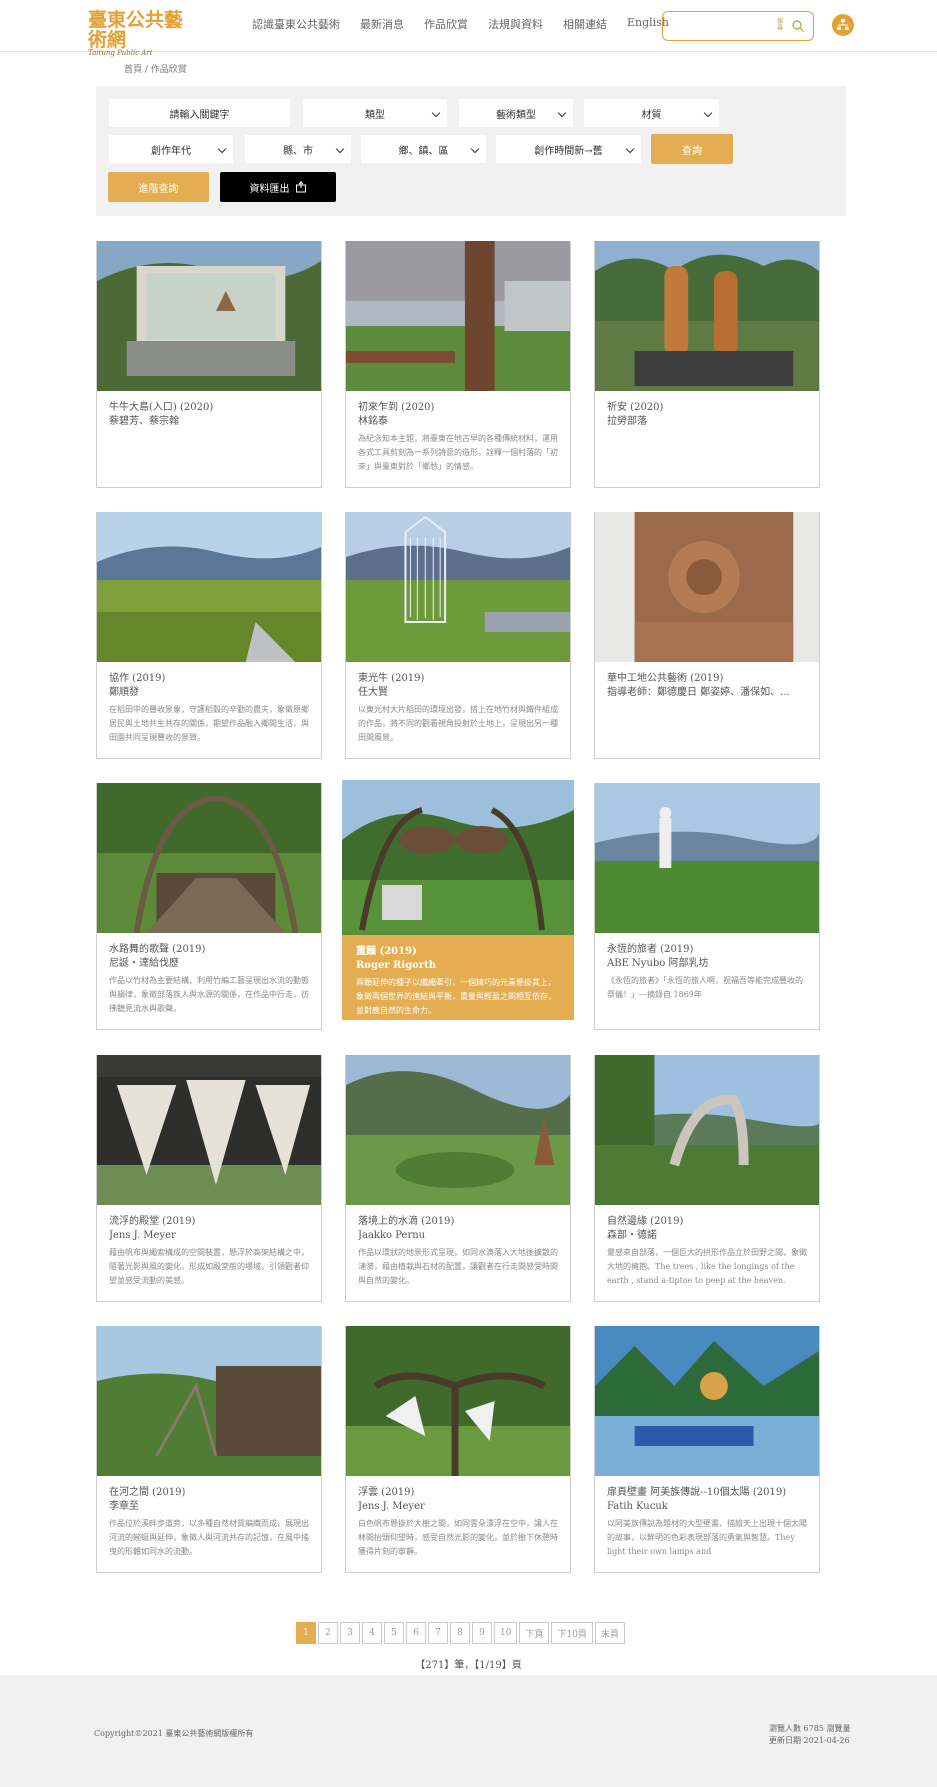  I want to click on last-page-button: 末頁, so click(609, 1633).